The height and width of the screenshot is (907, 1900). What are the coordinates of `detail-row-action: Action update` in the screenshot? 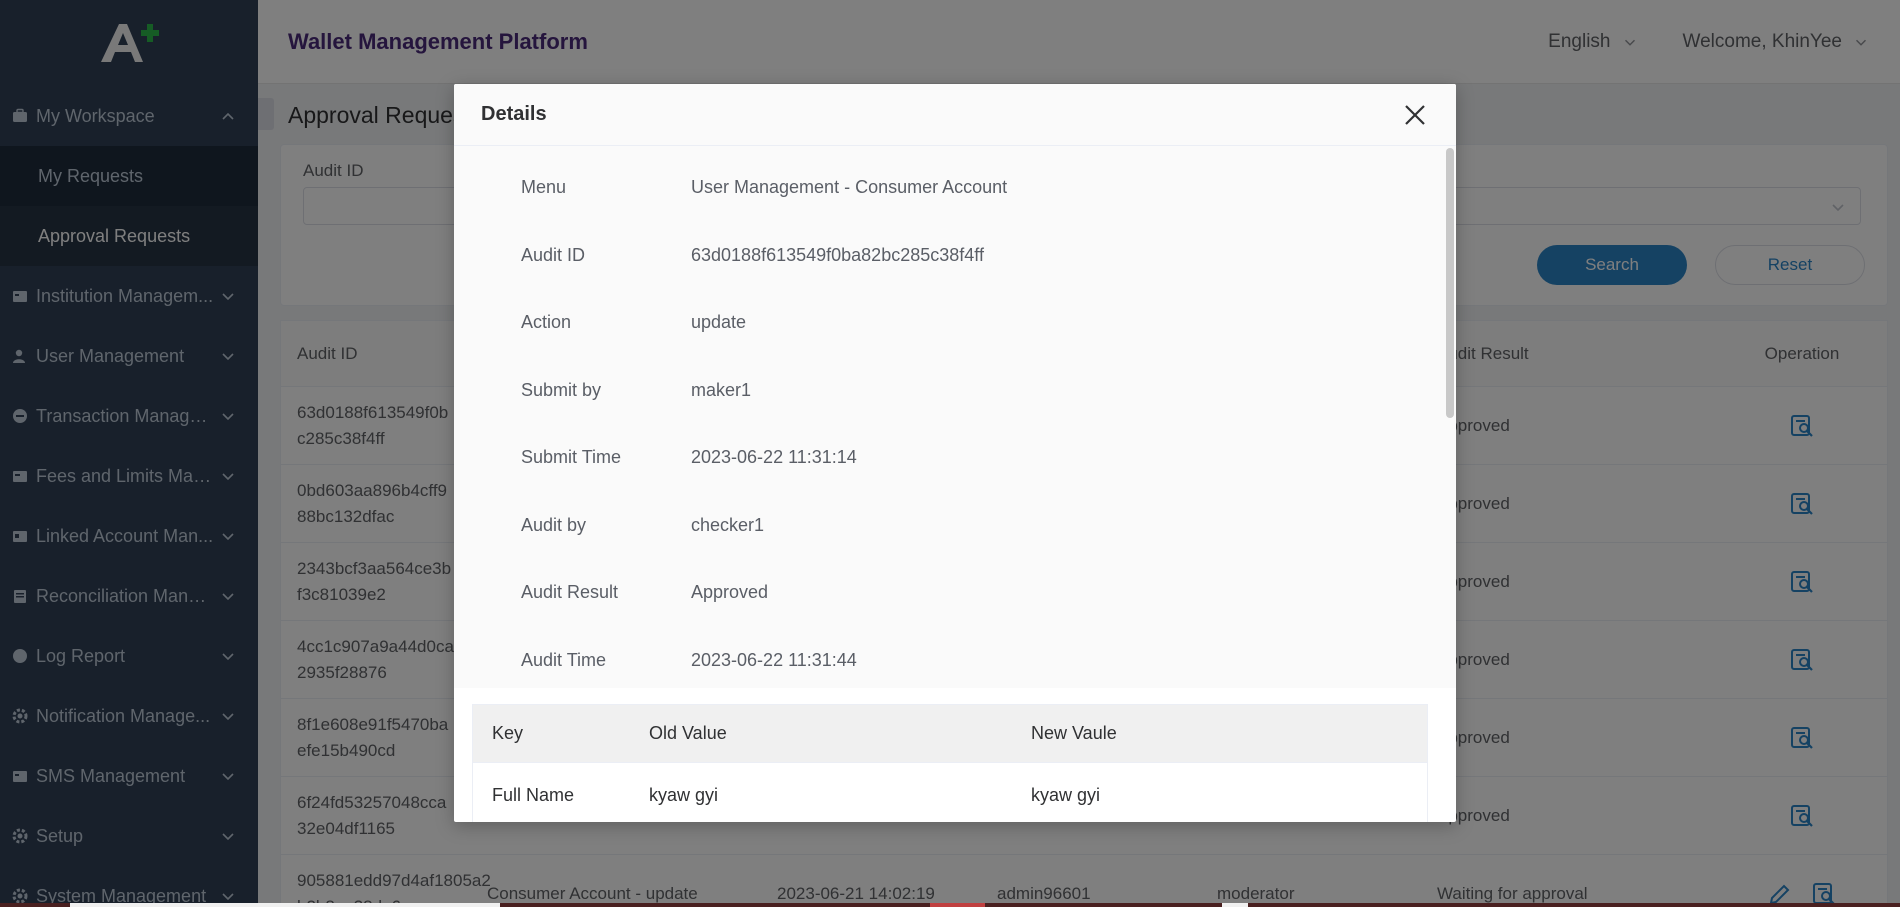 It's located at (955, 323).